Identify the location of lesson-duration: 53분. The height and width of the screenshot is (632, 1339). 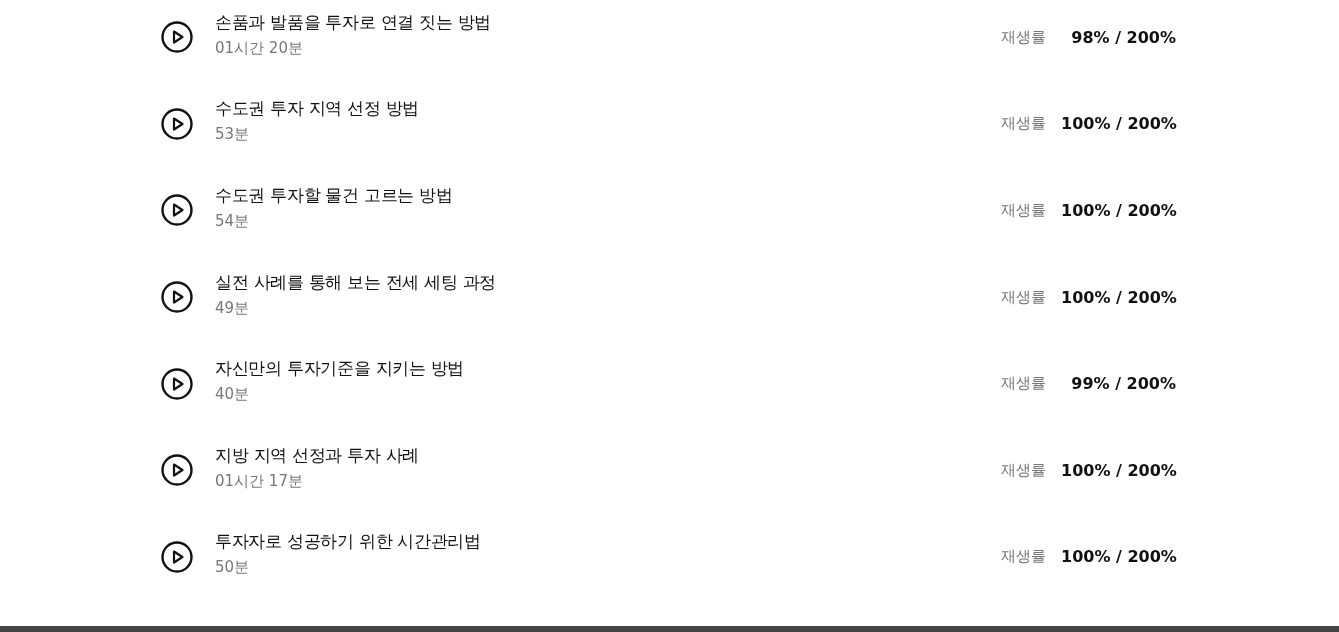
(233, 135).